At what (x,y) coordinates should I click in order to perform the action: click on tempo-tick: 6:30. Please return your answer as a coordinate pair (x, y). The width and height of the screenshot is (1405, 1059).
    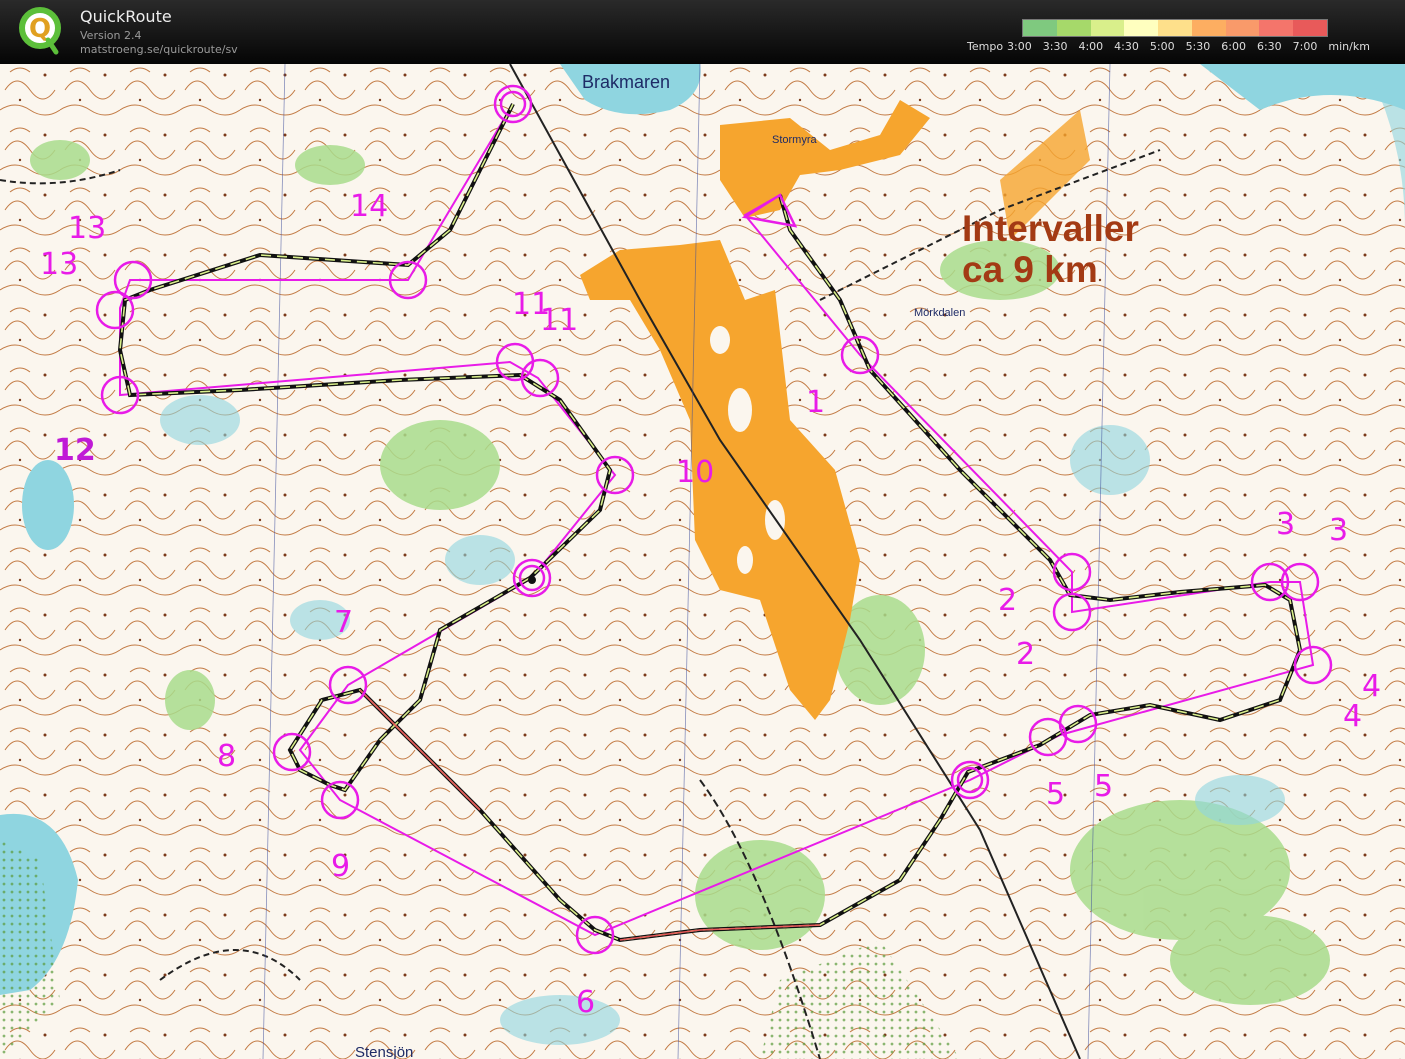
    Looking at the image, I should click on (1269, 46).